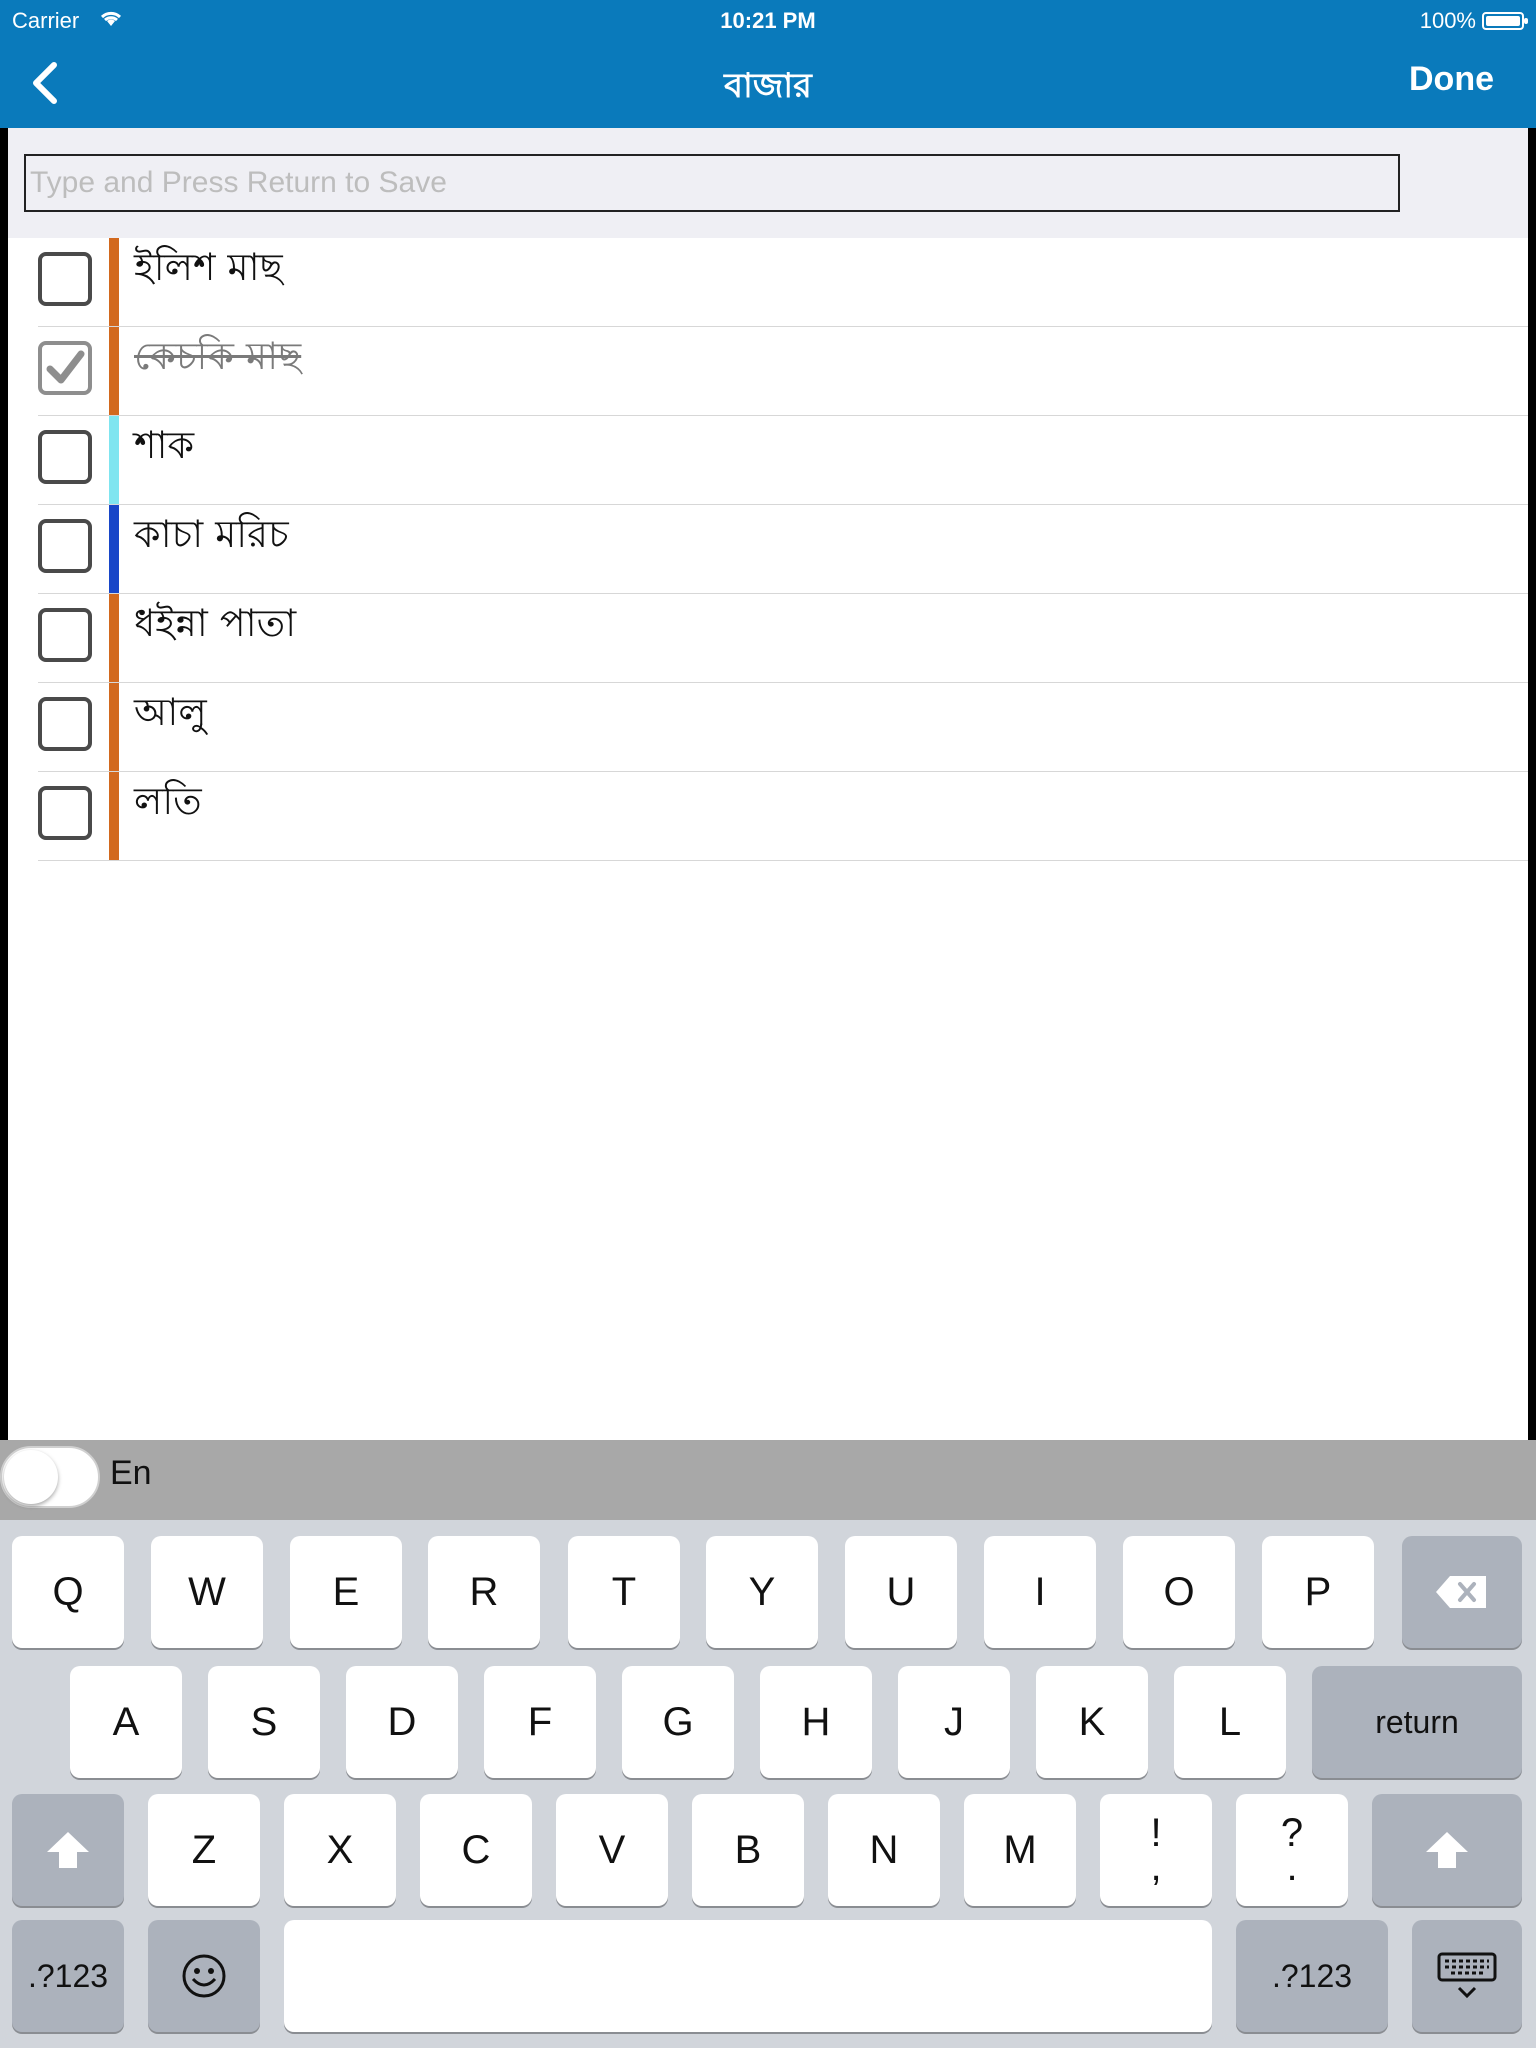 The height and width of the screenshot is (2048, 1536). I want to click on item-label: কেচকি মাছ, so click(218, 356).